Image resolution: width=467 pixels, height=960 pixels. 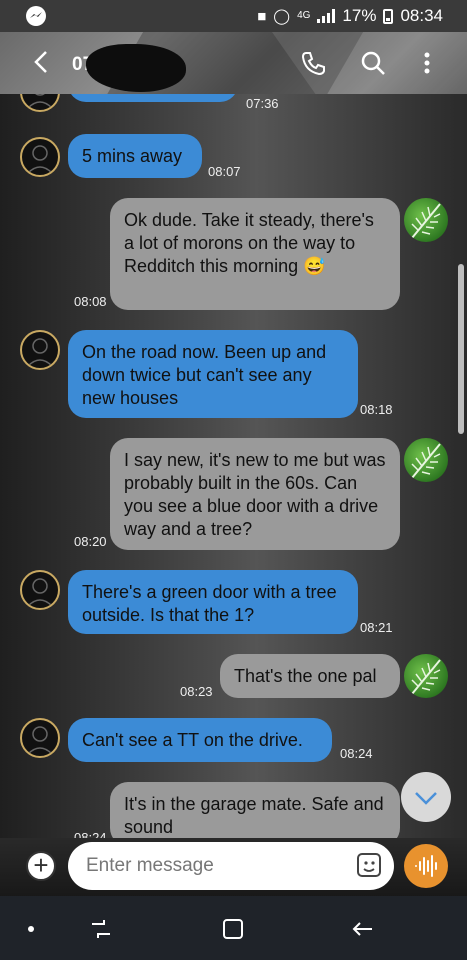 What do you see at coordinates (233, 16) in the screenshot?
I see `status-bar: ■ ◯ 4G 17% 08:34` at bounding box center [233, 16].